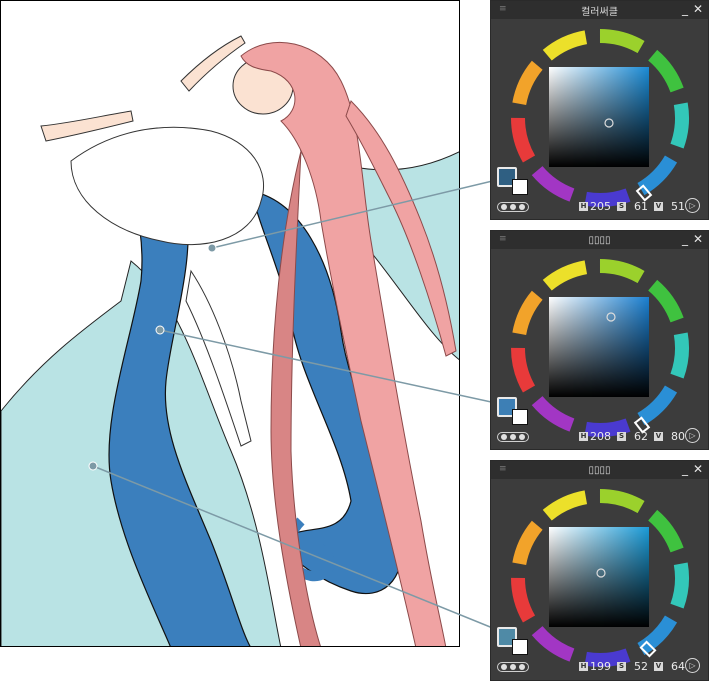 This screenshot has height=681, width=709. What do you see at coordinates (600, 436) in the screenshot?
I see `h-value: 208` at bounding box center [600, 436].